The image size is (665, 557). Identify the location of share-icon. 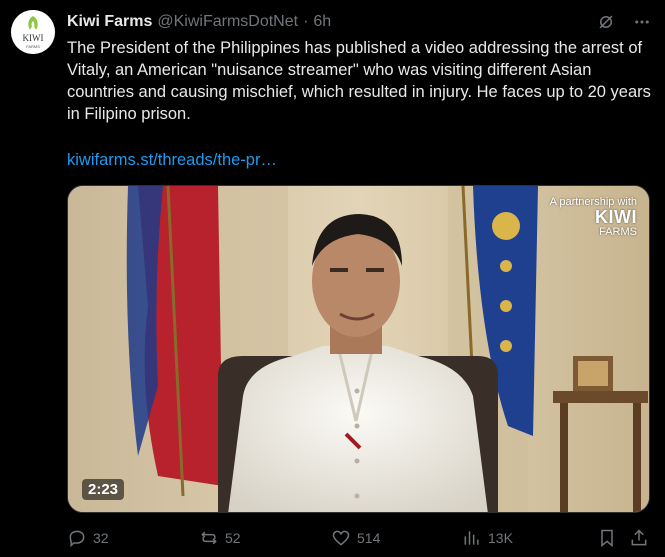
(639, 537).